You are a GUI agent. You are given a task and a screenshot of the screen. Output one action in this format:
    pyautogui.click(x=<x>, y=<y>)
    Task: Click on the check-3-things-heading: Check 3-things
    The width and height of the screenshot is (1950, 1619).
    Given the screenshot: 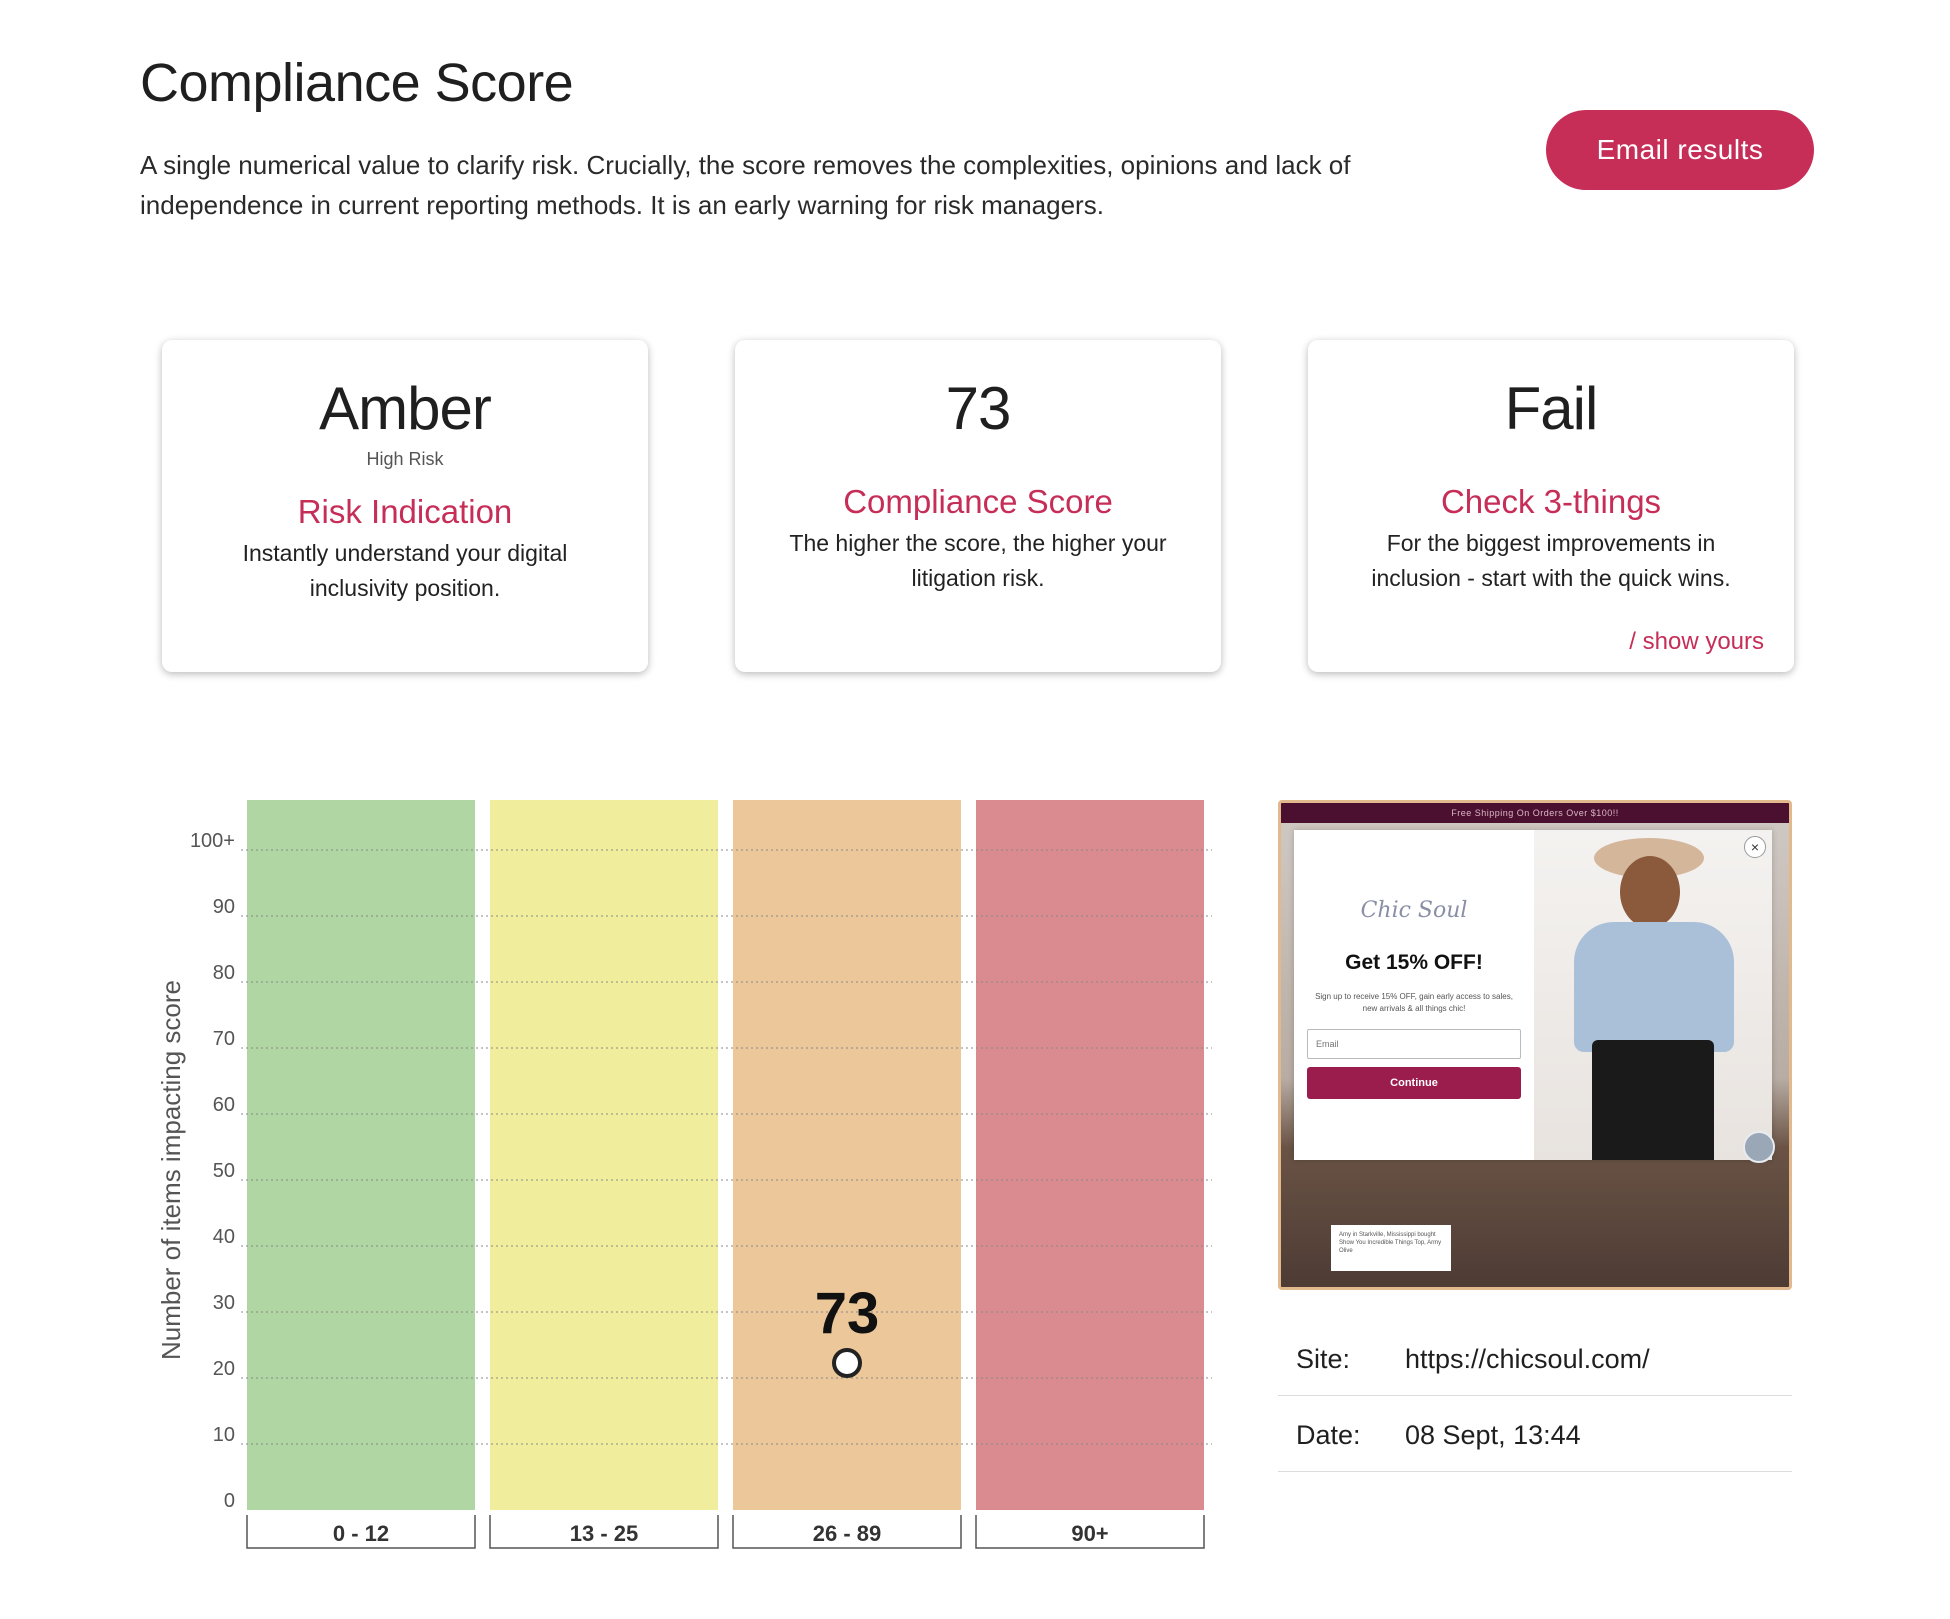 What is the action you would take?
    pyautogui.click(x=1551, y=501)
    